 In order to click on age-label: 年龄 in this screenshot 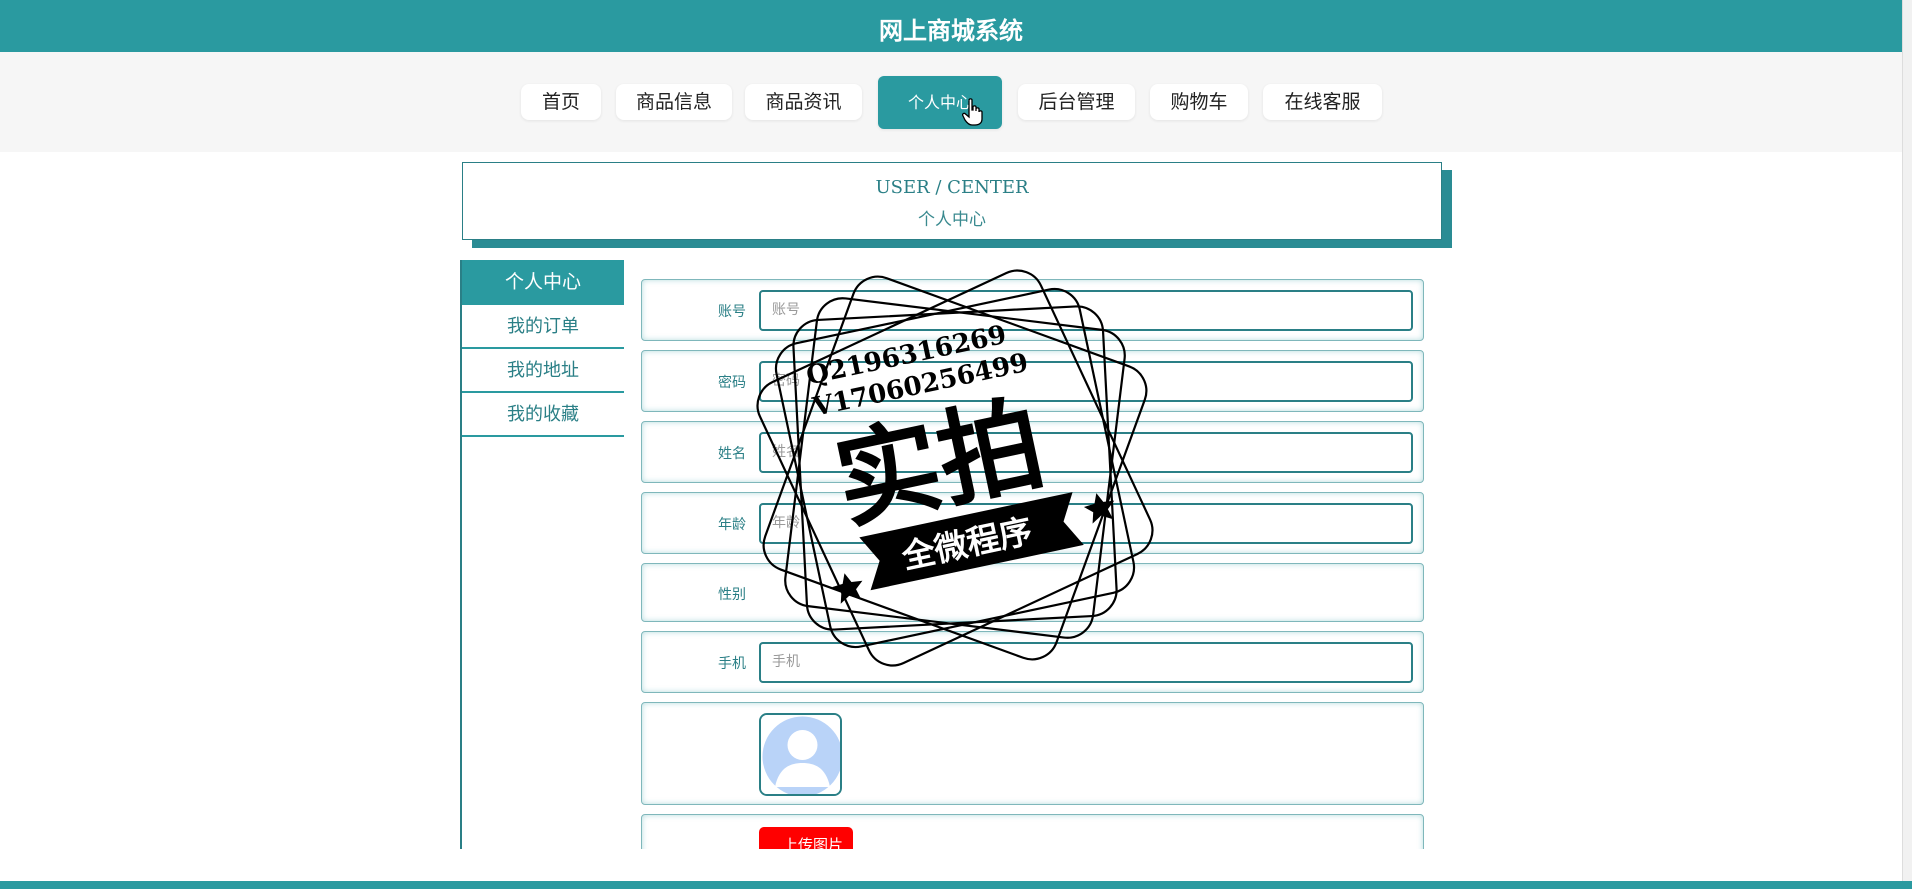, I will do `click(732, 525)`.